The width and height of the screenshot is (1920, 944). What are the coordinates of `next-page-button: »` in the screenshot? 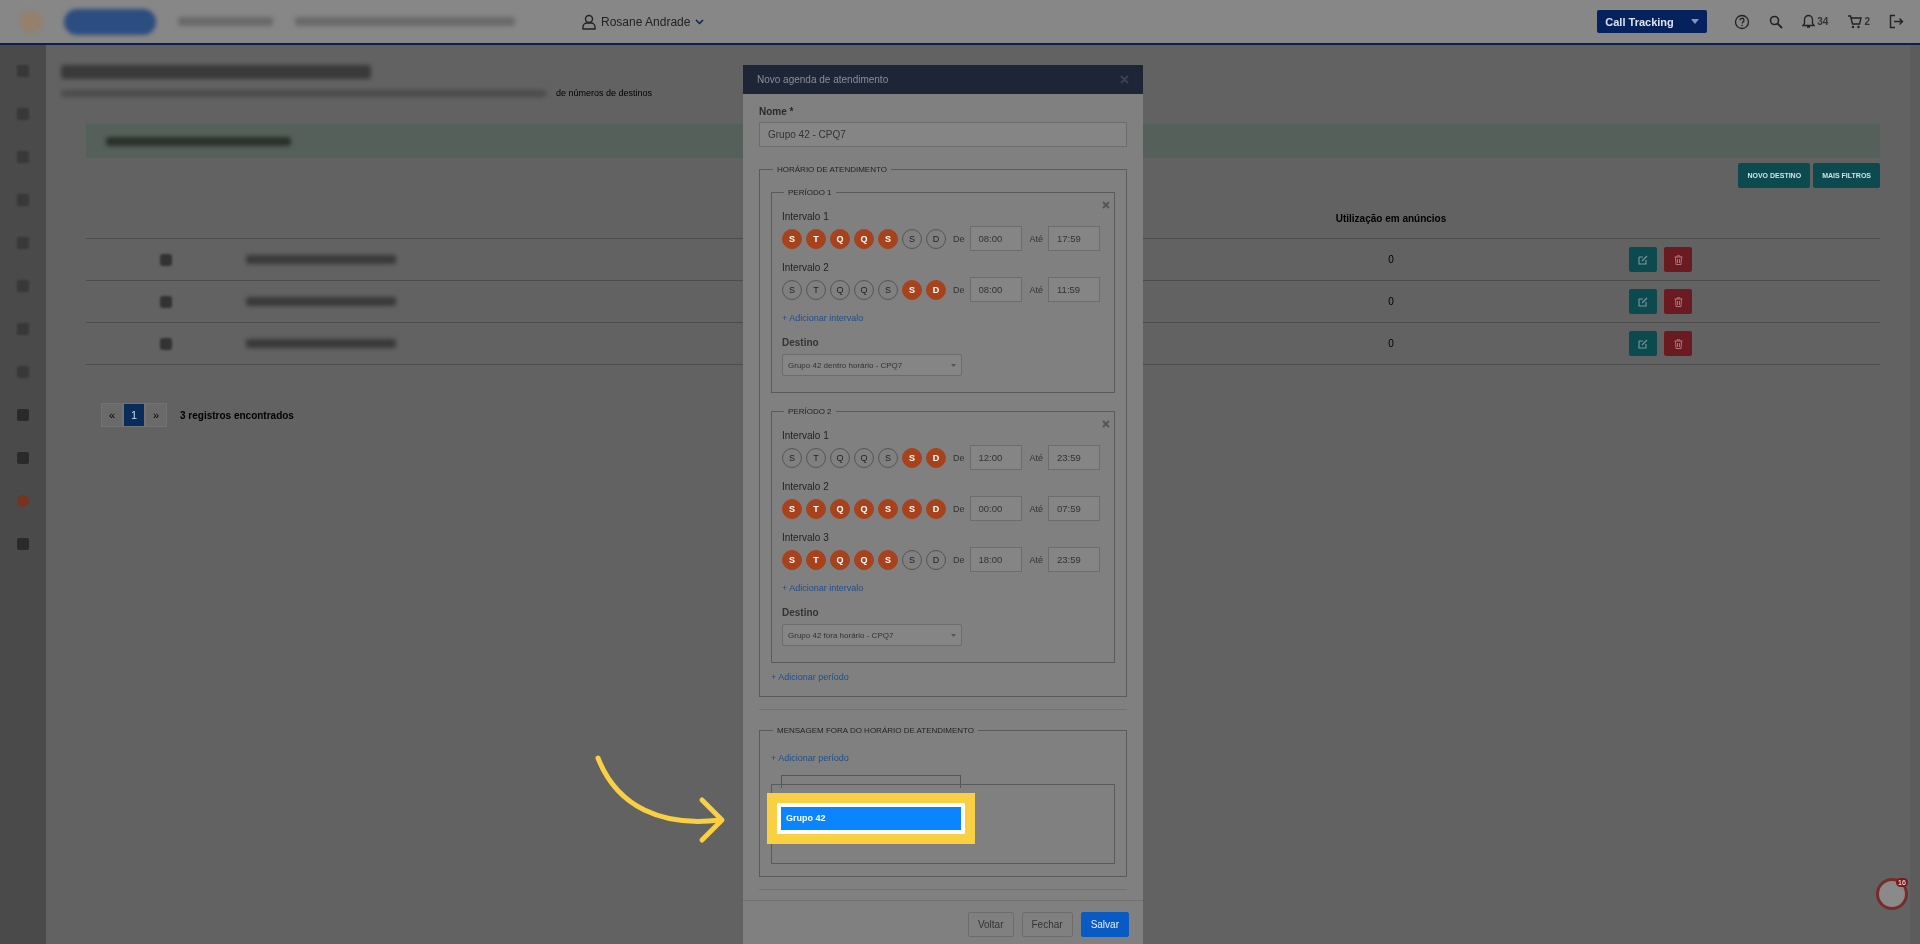 It's located at (156, 415).